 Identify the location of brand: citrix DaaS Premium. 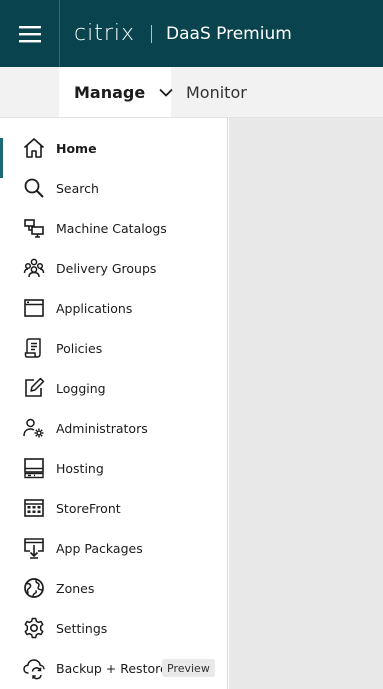
(183, 33).